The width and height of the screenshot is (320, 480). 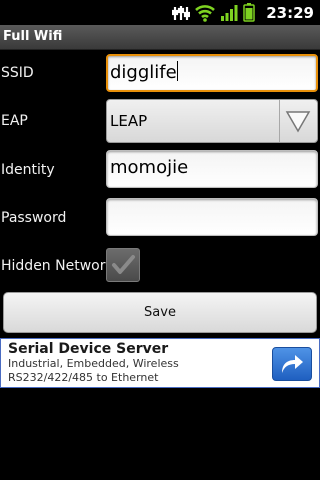 What do you see at coordinates (160, 12) in the screenshot?
I see `status-bar: 23:29` at bounding box center [160, 12].